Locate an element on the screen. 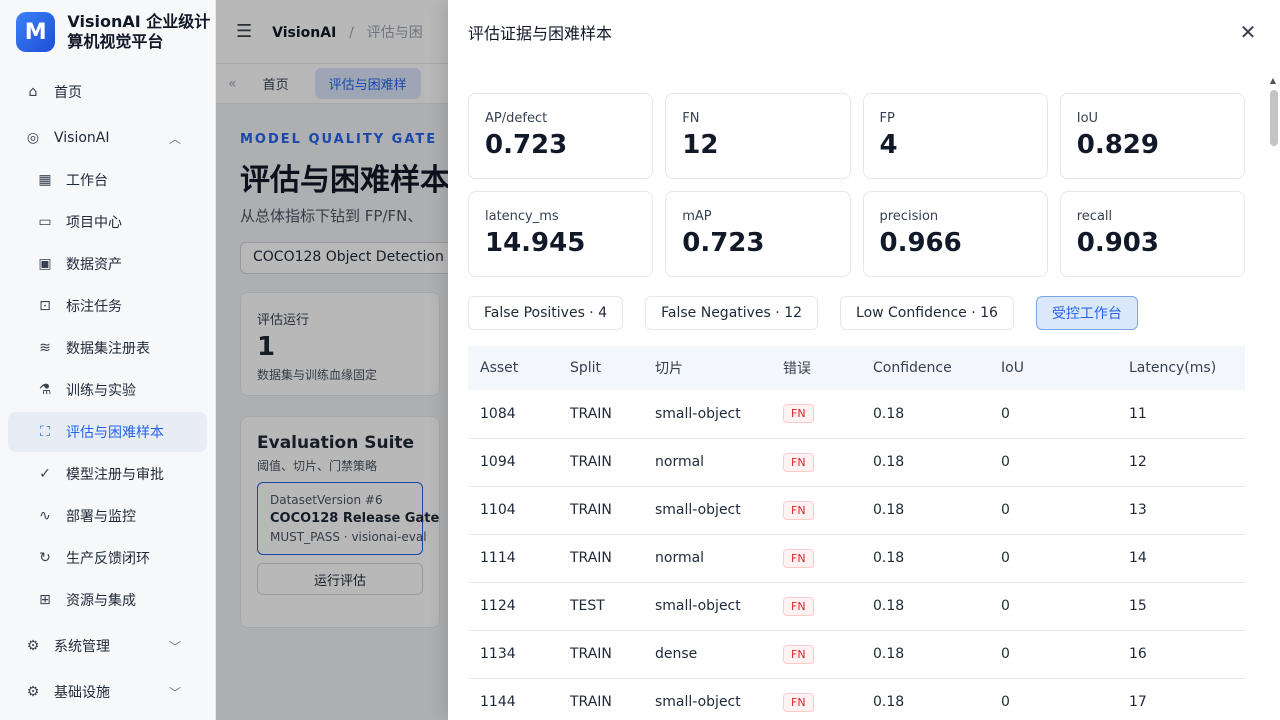 The width and height of the screenshot is (1280, 720). controlled-workbench-button: 受控工作台 is located at coordinates (1086, 313).